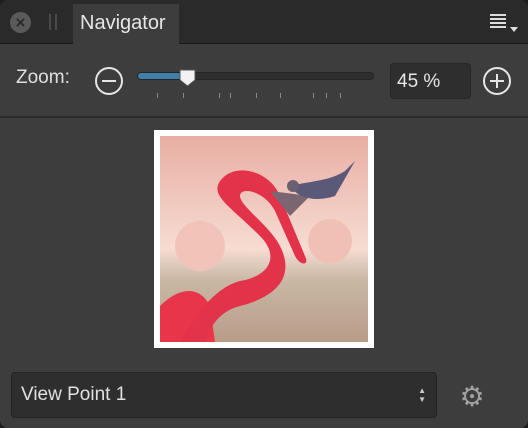 Image resolution: width=528 pixels, height=428 pixels. Describe the element at coordinates (126, 24) in the screenshot. I see `tab-navigator: Navigator` at that location.